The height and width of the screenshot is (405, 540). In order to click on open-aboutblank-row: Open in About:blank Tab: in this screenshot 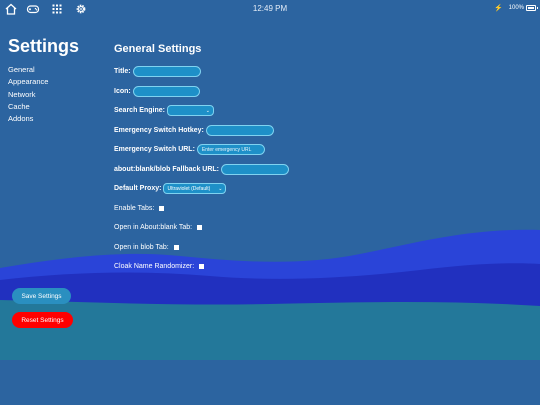, I will do `click(201, 228)`.